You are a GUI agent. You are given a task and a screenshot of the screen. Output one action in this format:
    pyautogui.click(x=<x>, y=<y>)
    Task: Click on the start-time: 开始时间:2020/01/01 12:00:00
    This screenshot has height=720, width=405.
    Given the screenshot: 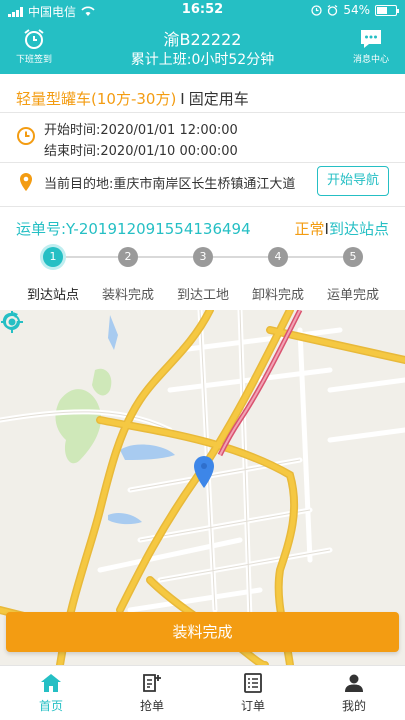 What is the action you would take?
    pyautogui.click(x=141, y=130)
    